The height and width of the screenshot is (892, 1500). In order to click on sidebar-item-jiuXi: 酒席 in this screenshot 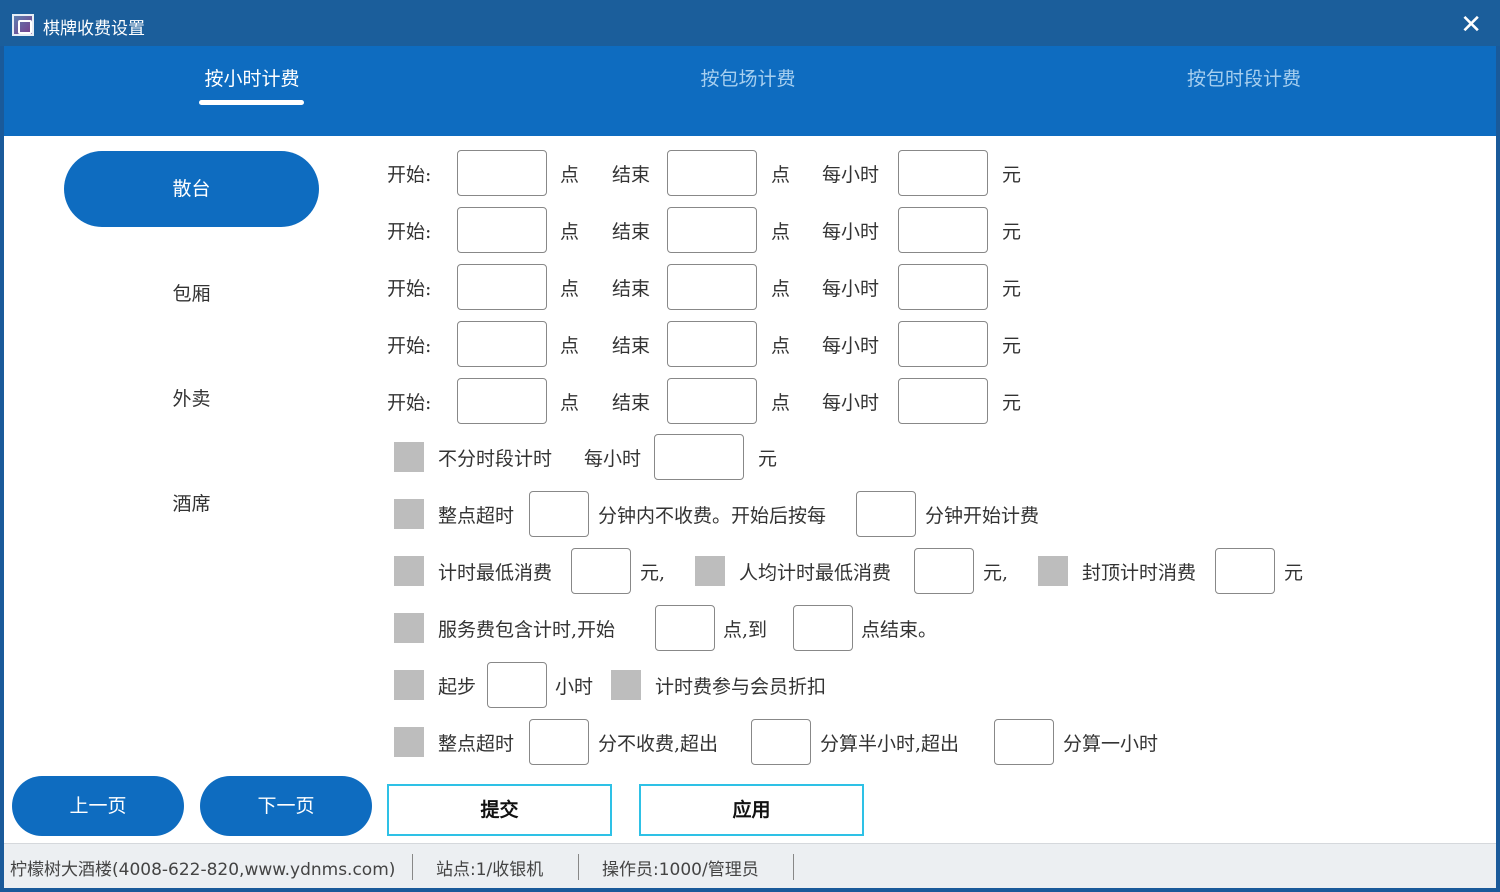, I will do `click(191, 504)`.